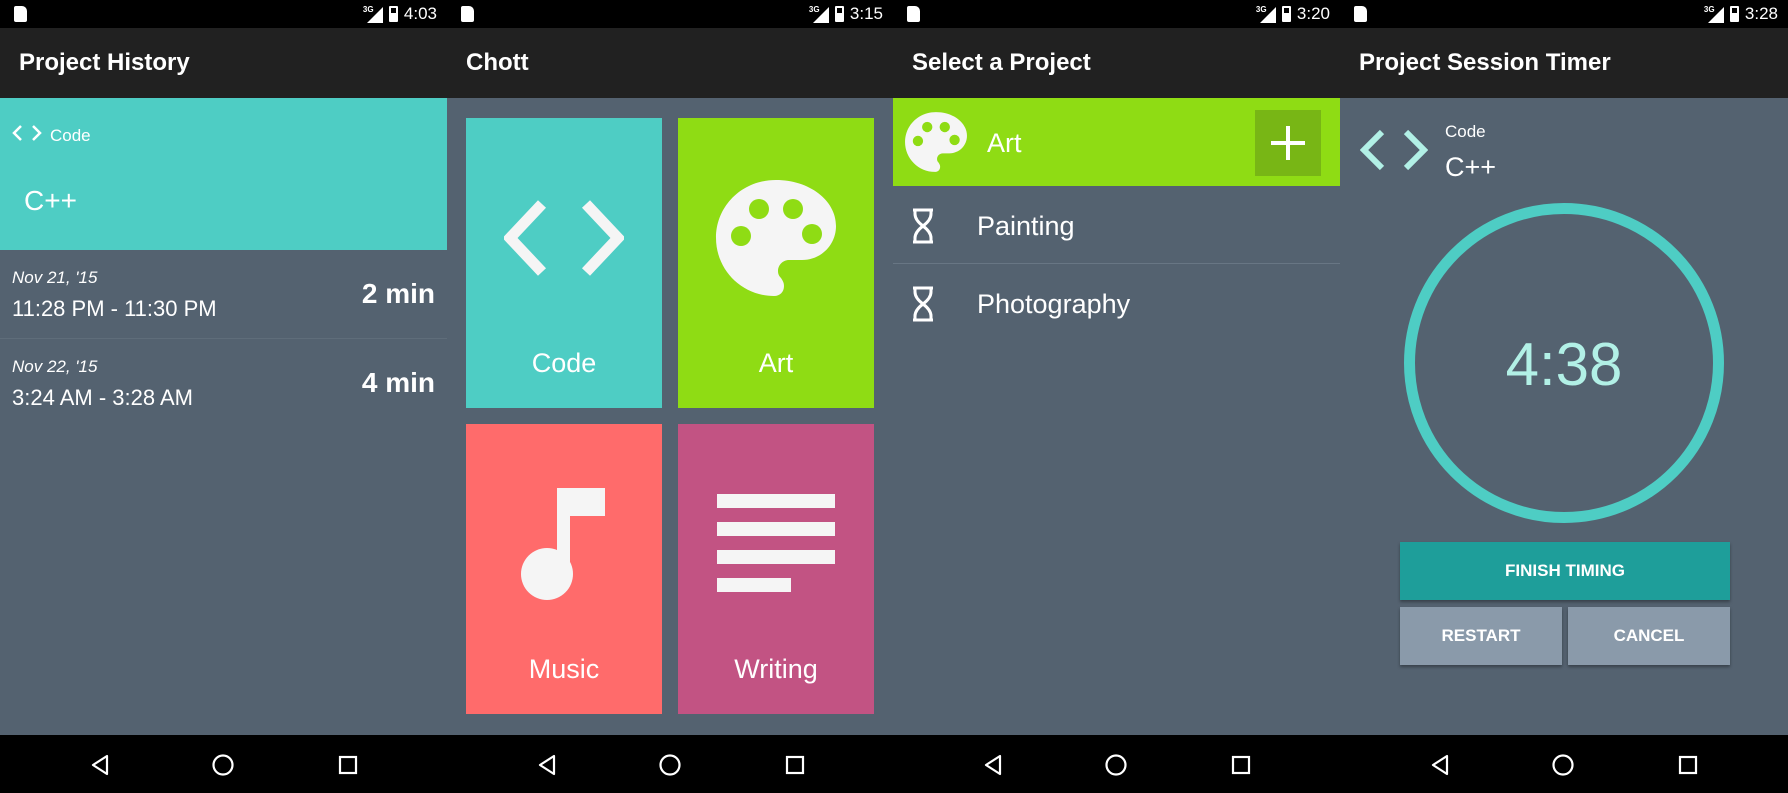  I want to click on tile-code: Code, so click(564, 263).